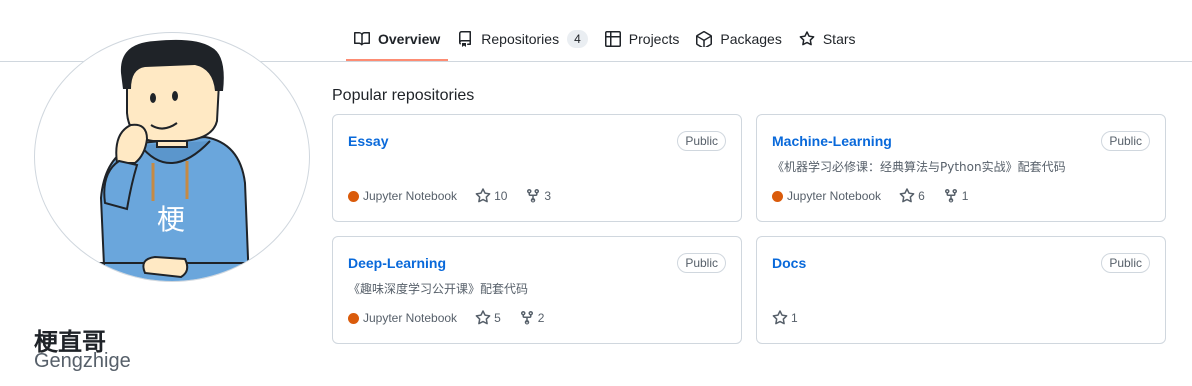 The height and width of the screenshot is (386, 1192). Describe the element at coordinates (921, 196) in the screenshot. I see `star-count: 6` at that location.